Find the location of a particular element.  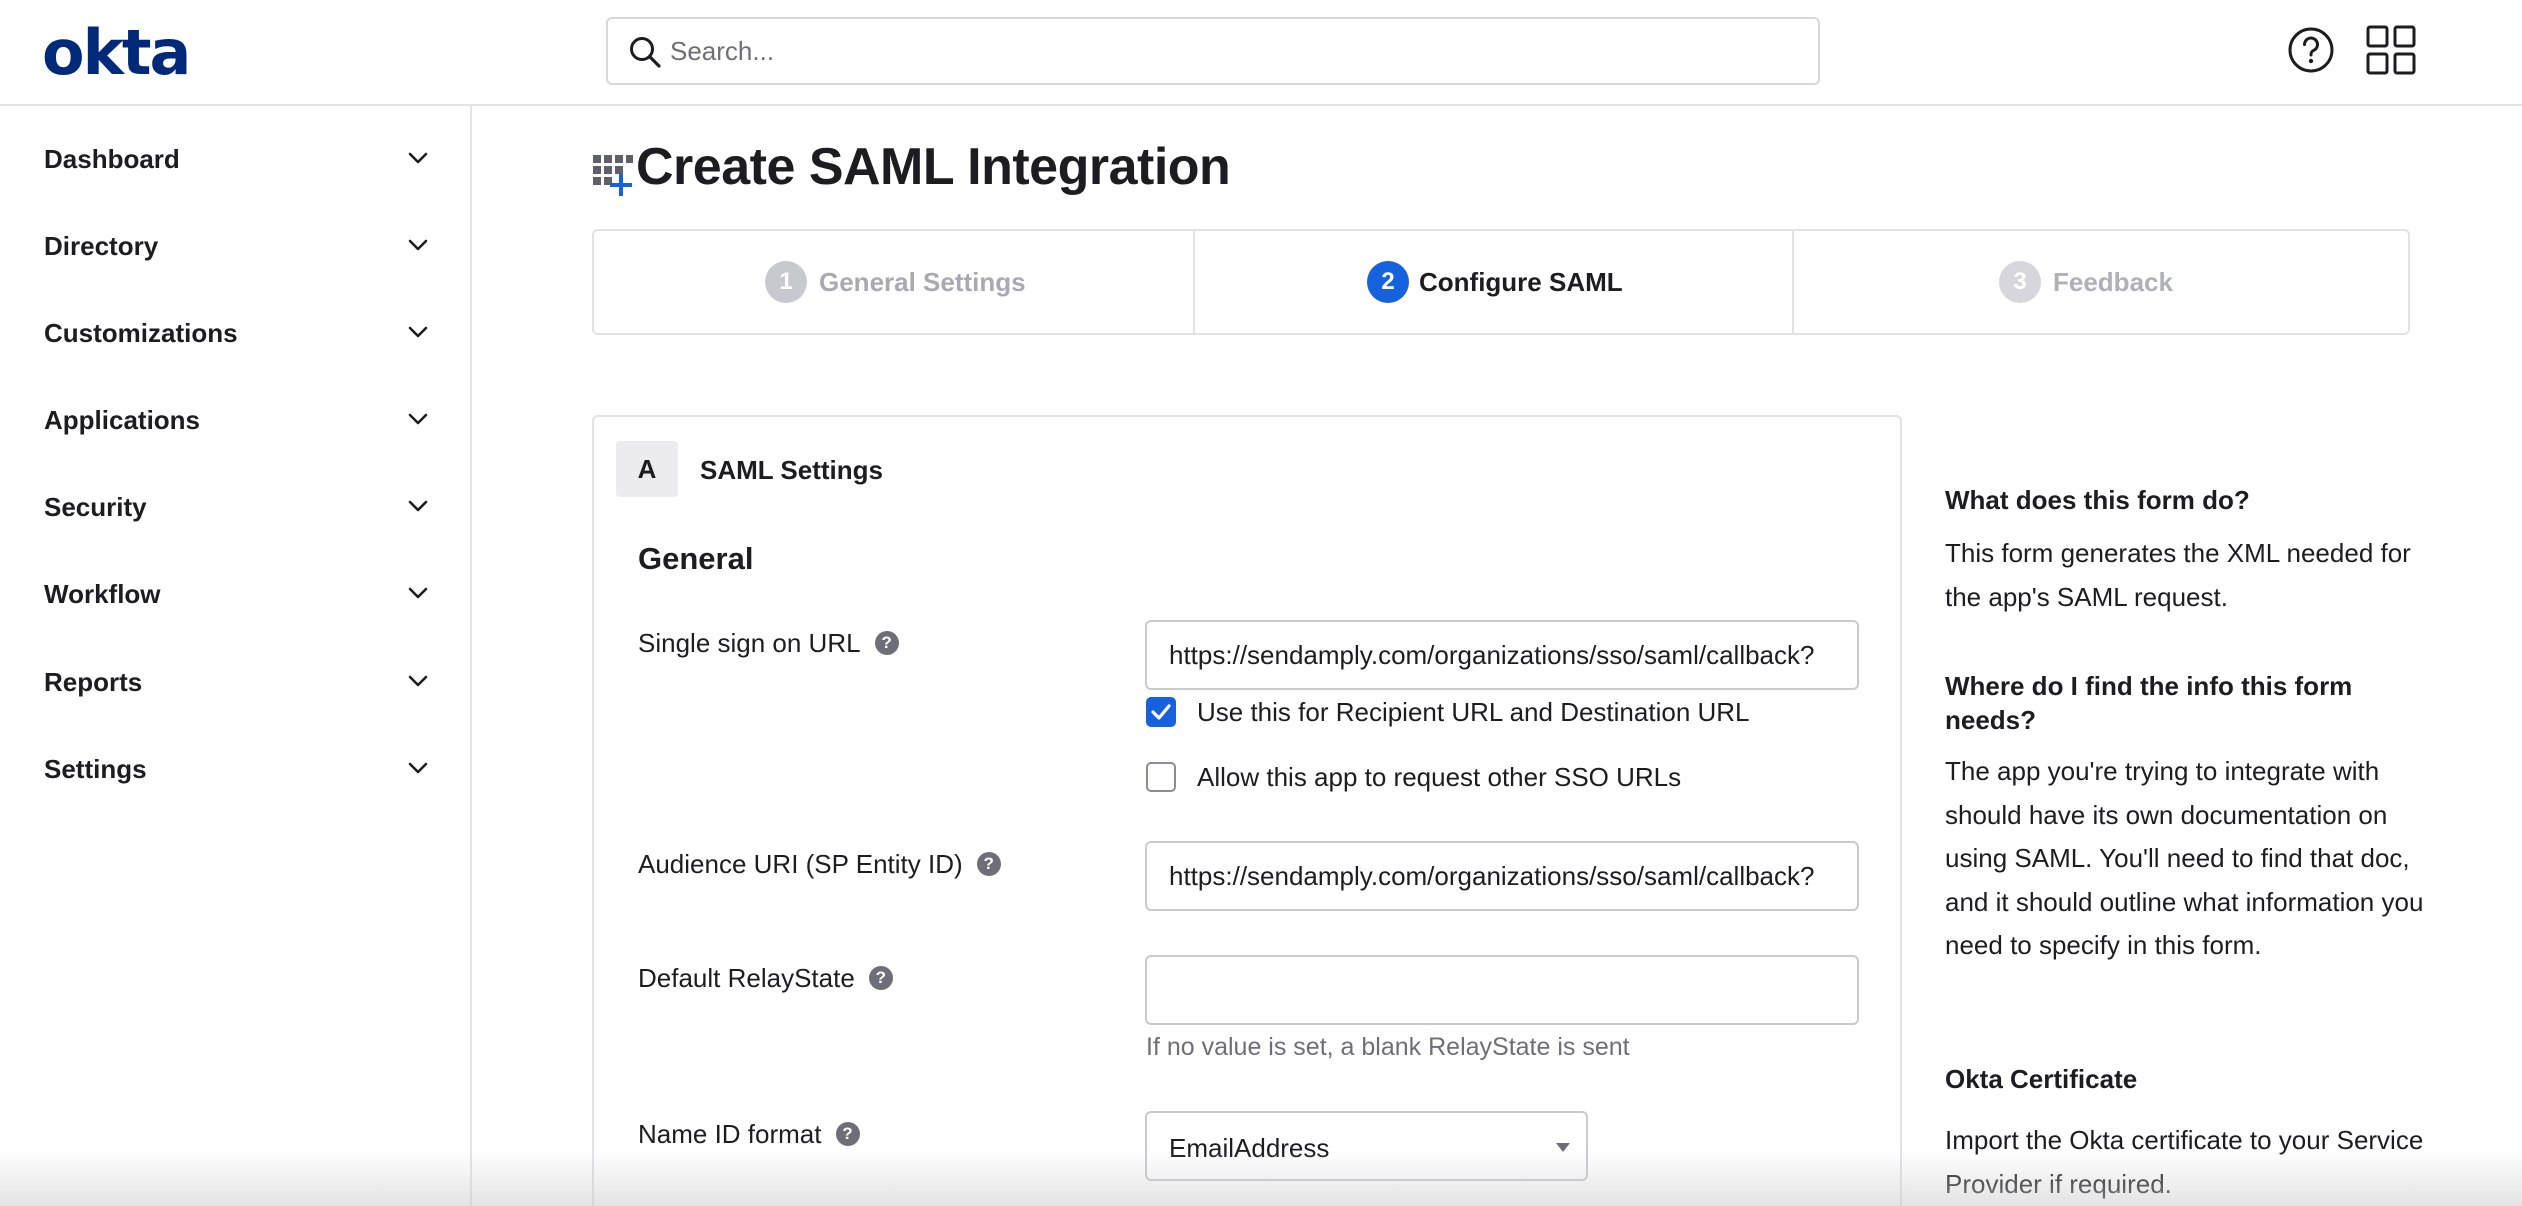

sidebar-item-label: Directory is located at coordinates (101, 246).